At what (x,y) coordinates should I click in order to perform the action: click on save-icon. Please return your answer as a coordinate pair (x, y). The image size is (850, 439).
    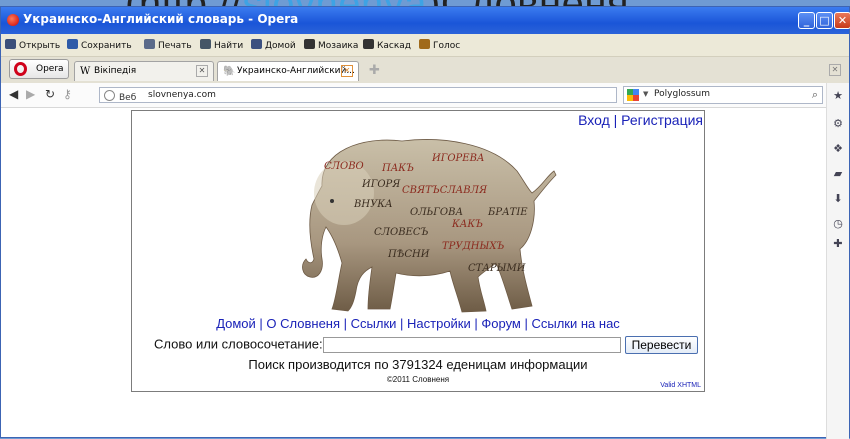
    Looking at the image, I should click on (72, 44).